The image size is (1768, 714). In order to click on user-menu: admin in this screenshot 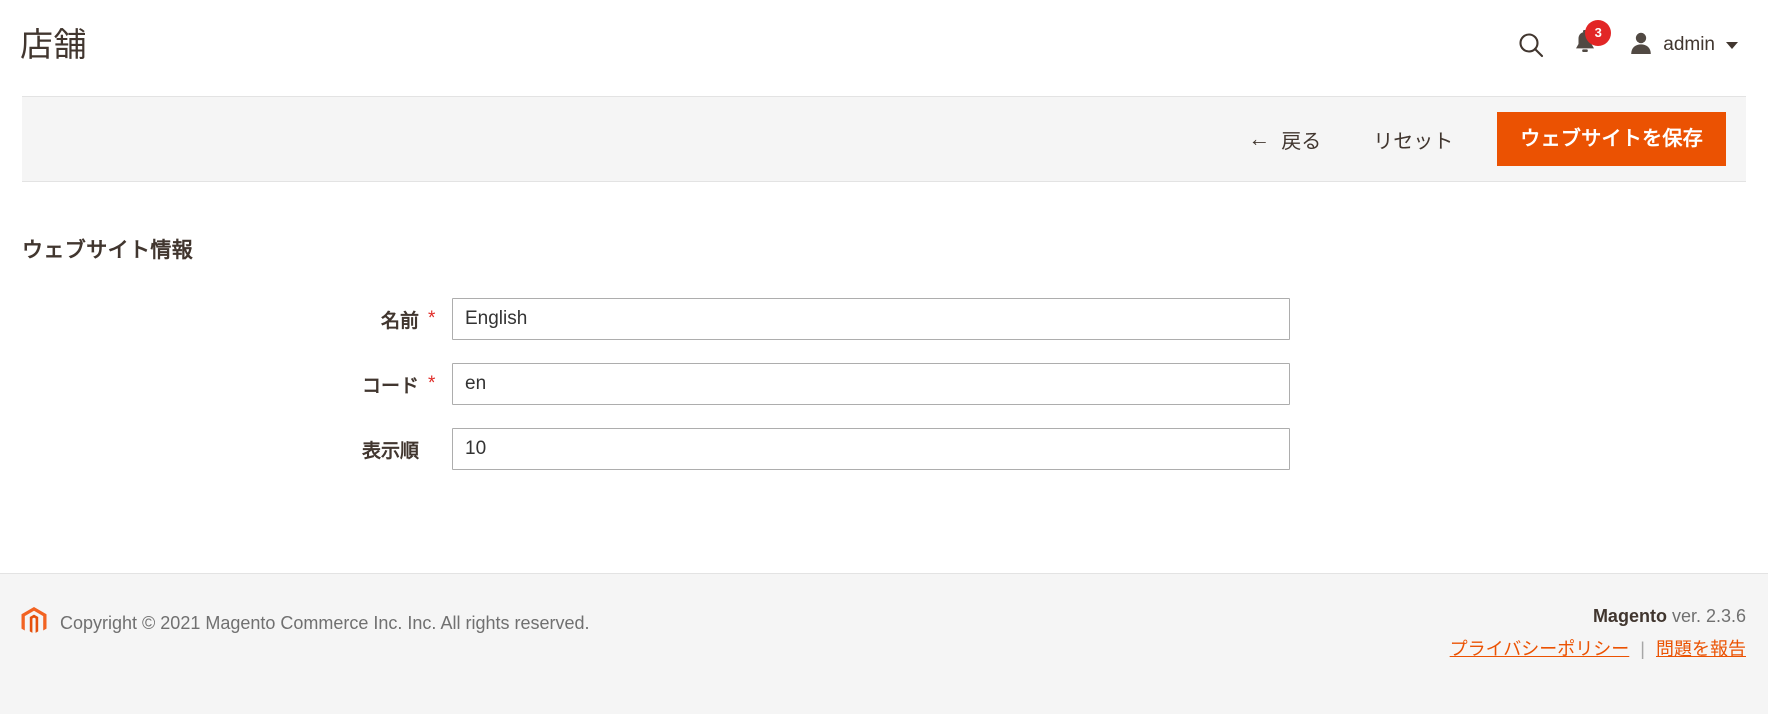, I will do `click(1683, 45)`.